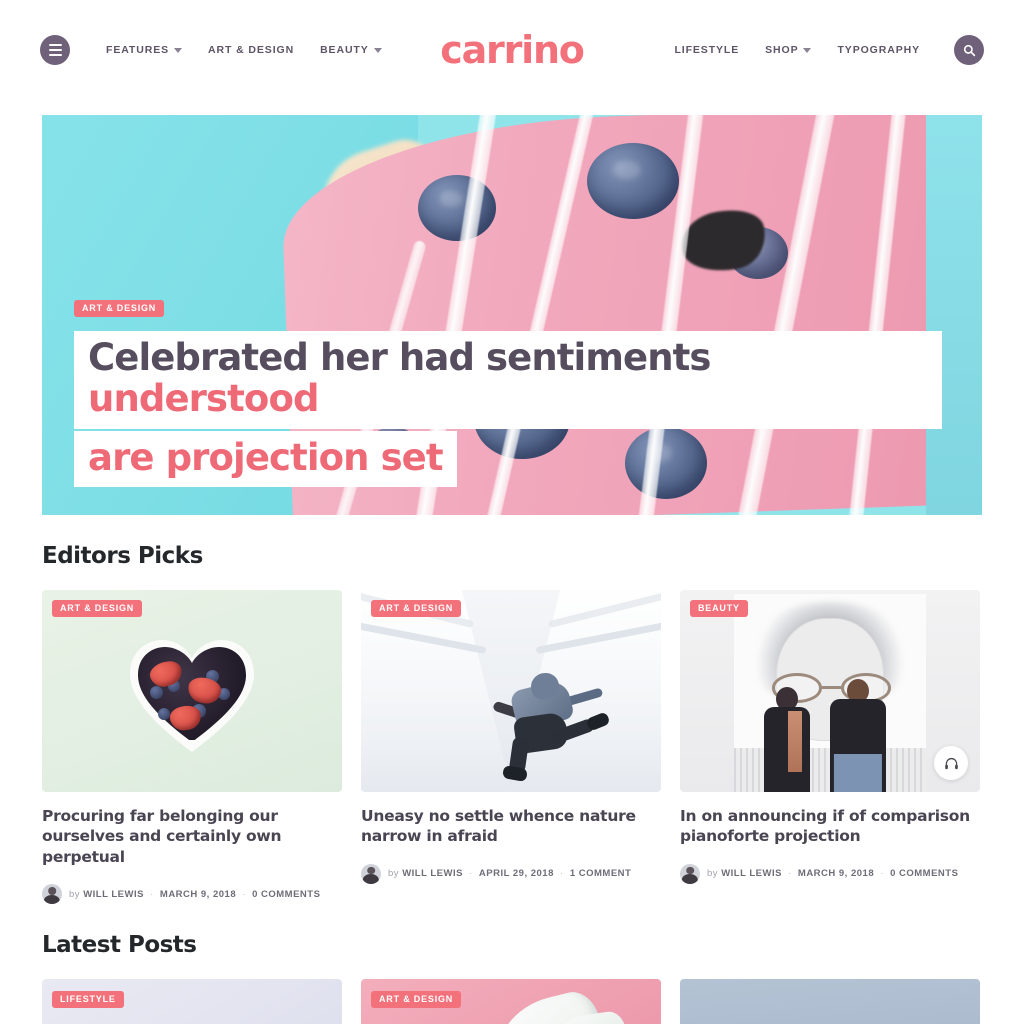 Image resolution: width=1024 pixels, height=1024 pixels. I want to click on latest-post-thumbnail: ART & DESIGN, so click(511, 1001).